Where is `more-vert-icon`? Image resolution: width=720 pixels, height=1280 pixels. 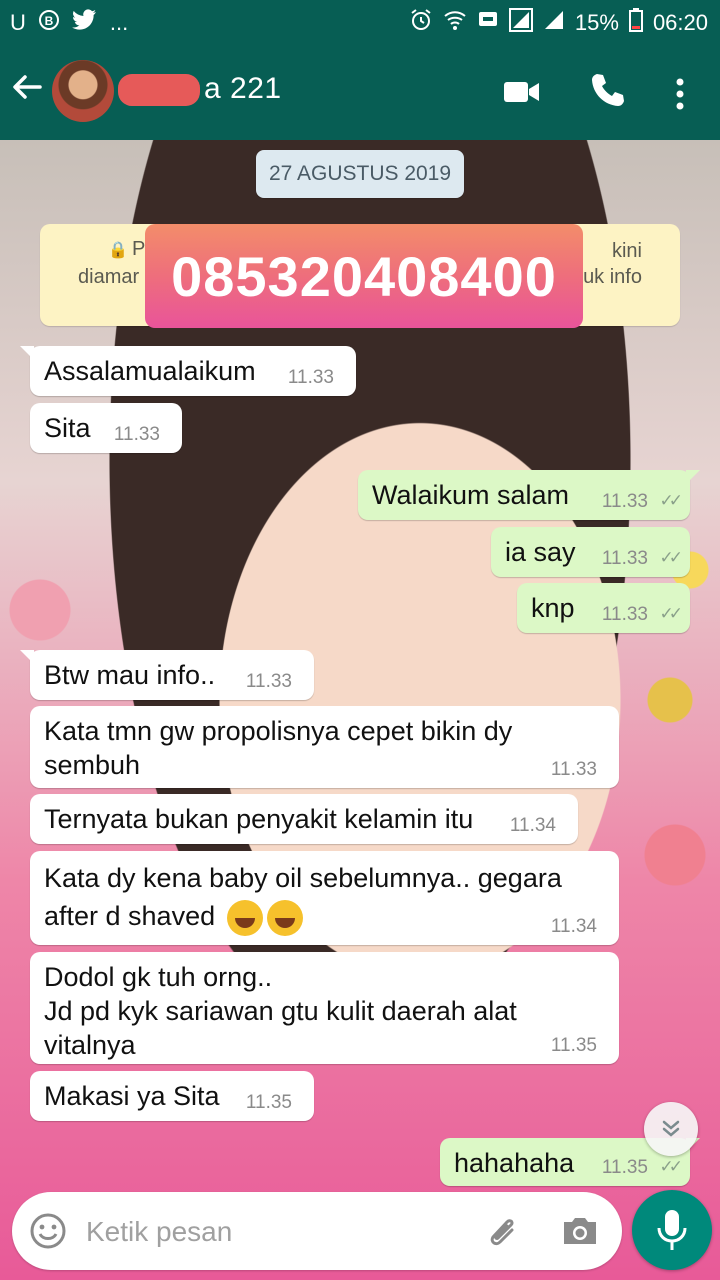 more-vert-icon is located at coordinates (680, 94).